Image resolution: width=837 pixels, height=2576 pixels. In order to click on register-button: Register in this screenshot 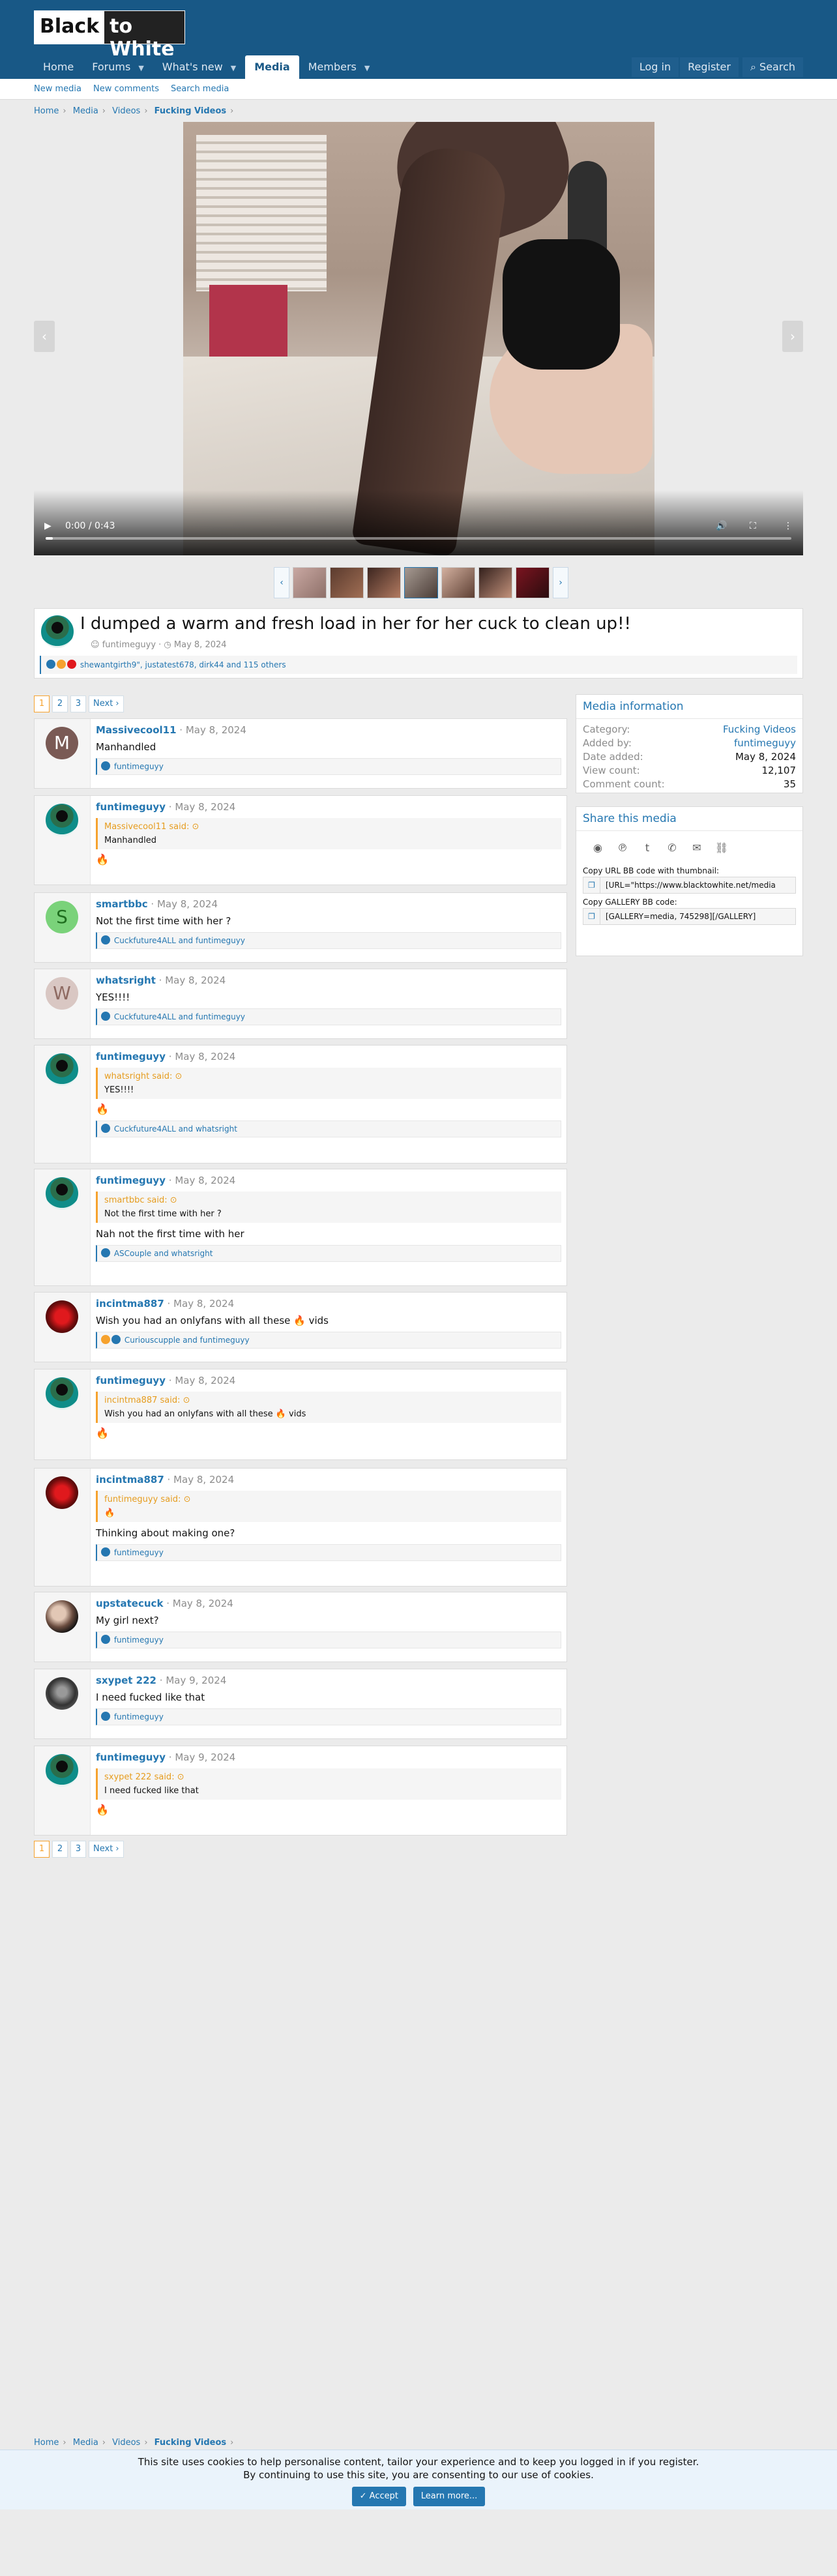, I will do `click(710, 67)`.